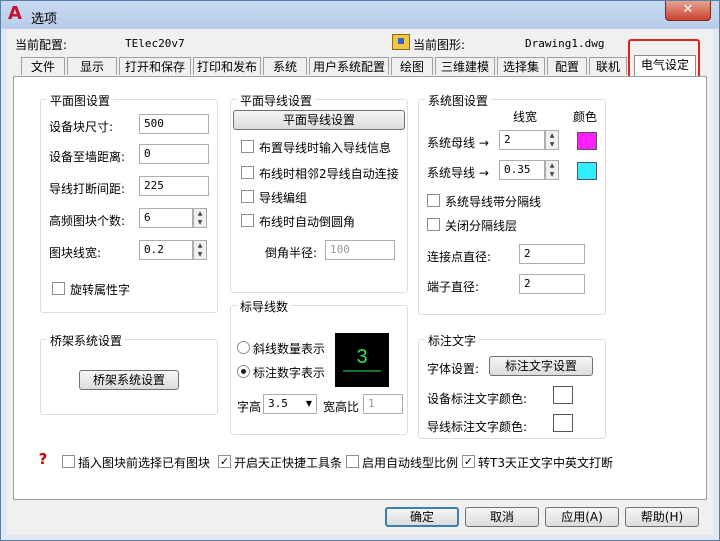 The height and width of the screenshot is (541, 720). I want to click on dot-diameter-label: 连接点直径:, so click(459, 257).